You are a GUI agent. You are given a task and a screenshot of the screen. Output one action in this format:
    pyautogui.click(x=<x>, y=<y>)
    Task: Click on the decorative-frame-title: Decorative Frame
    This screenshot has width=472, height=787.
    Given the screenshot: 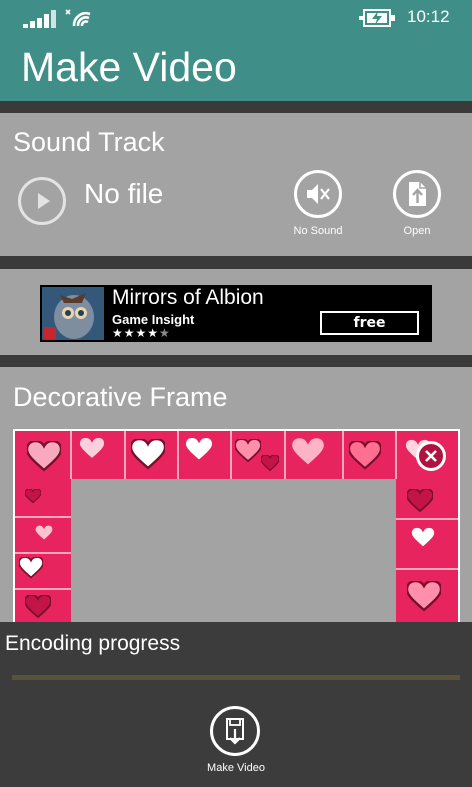 What is the action you would take?
    pyautogui.click(x=120, y=397)
    